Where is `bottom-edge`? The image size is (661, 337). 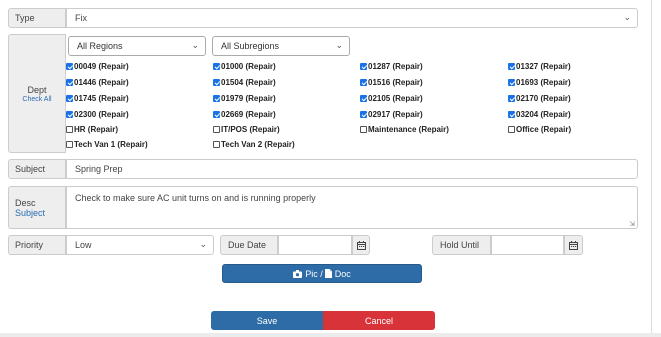
bottom-edge is located at coordinates (330, 335).